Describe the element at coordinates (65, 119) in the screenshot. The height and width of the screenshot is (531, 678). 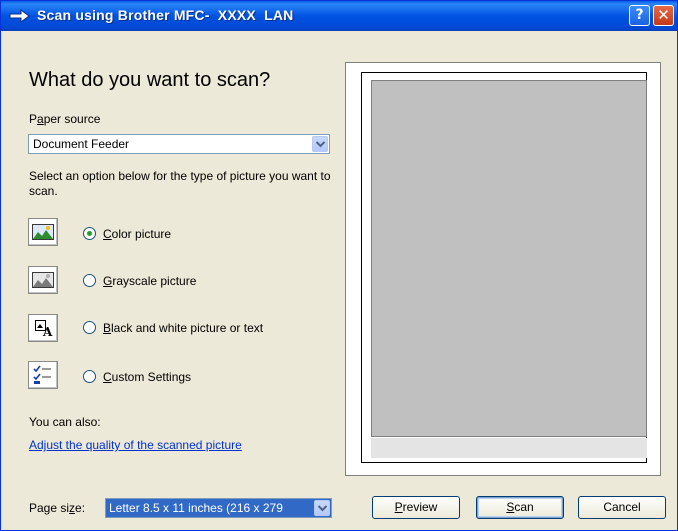
I see `paper-source-label: Paper source` at that location.